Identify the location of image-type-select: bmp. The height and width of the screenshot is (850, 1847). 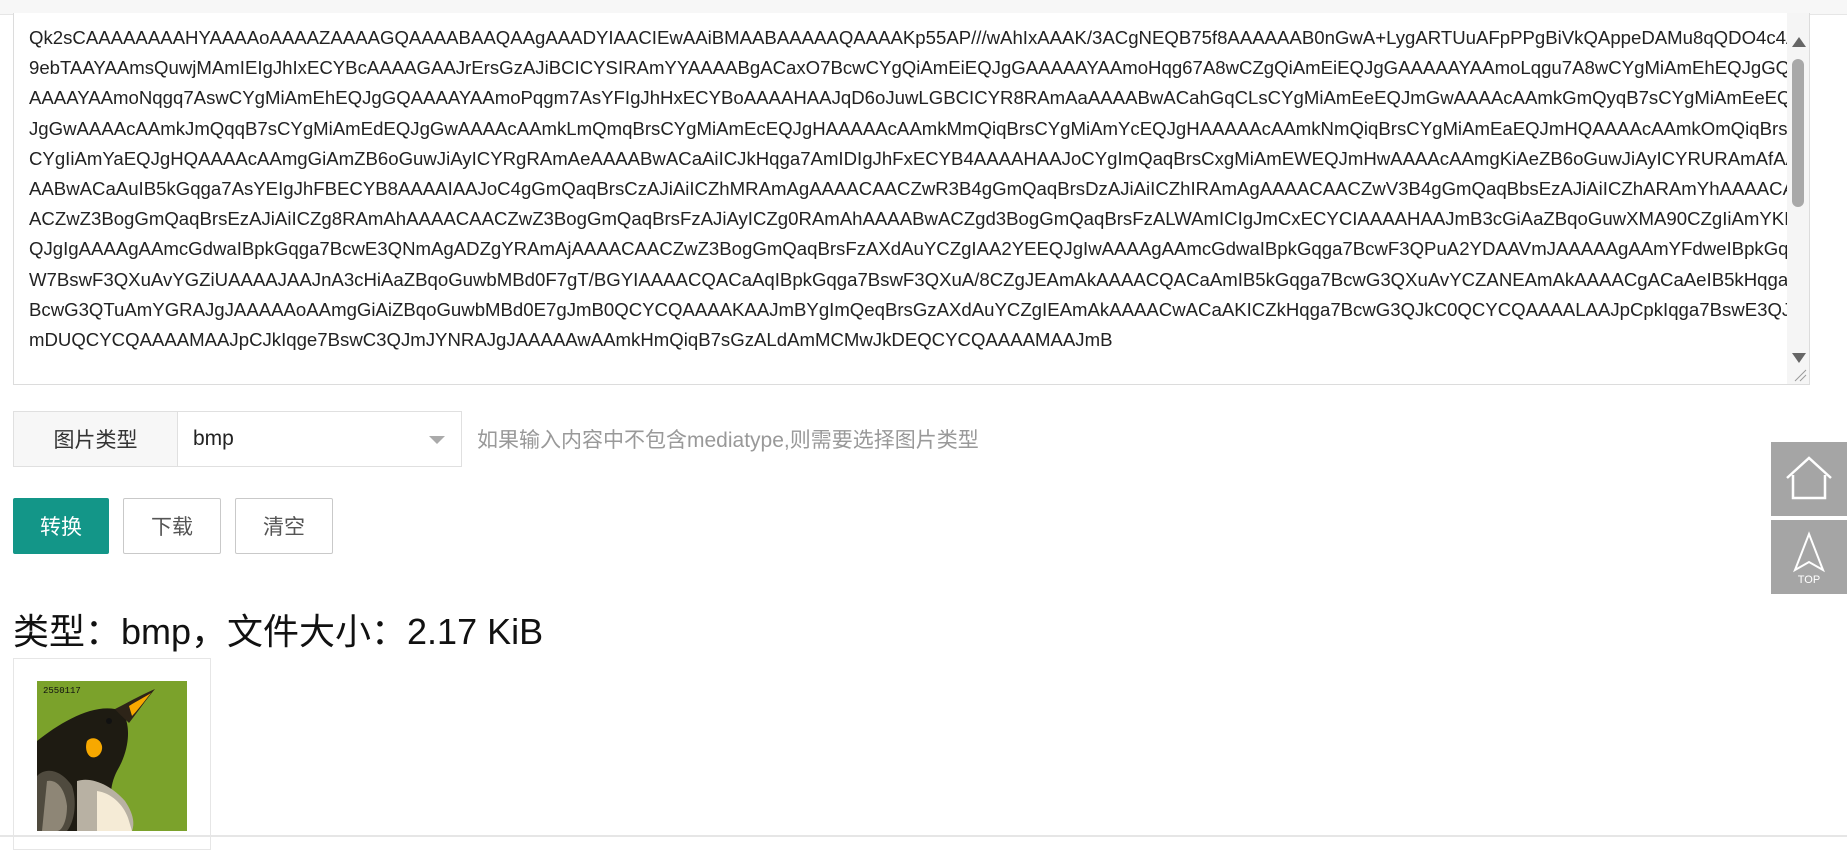
(319, 439).